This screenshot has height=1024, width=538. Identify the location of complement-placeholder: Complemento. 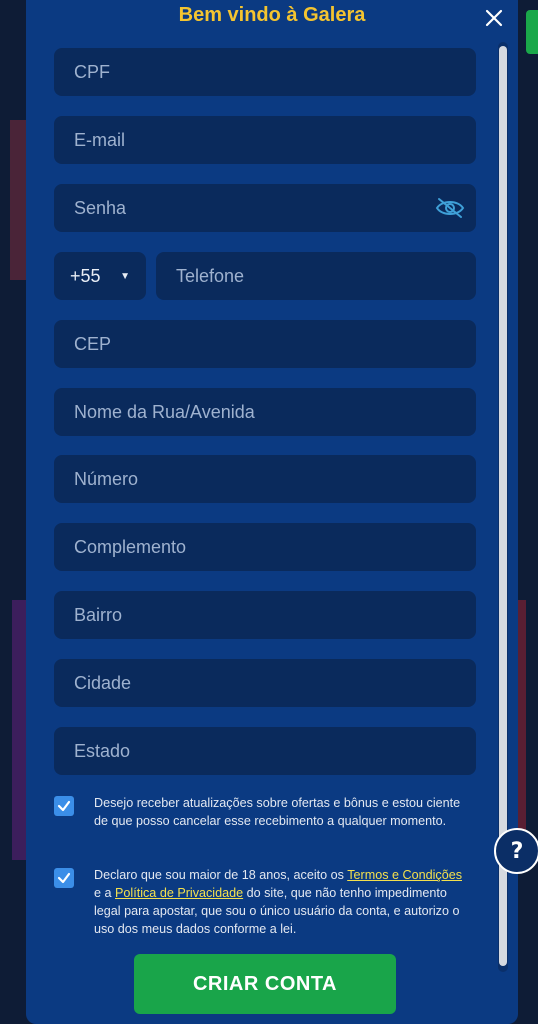
(130, 546).